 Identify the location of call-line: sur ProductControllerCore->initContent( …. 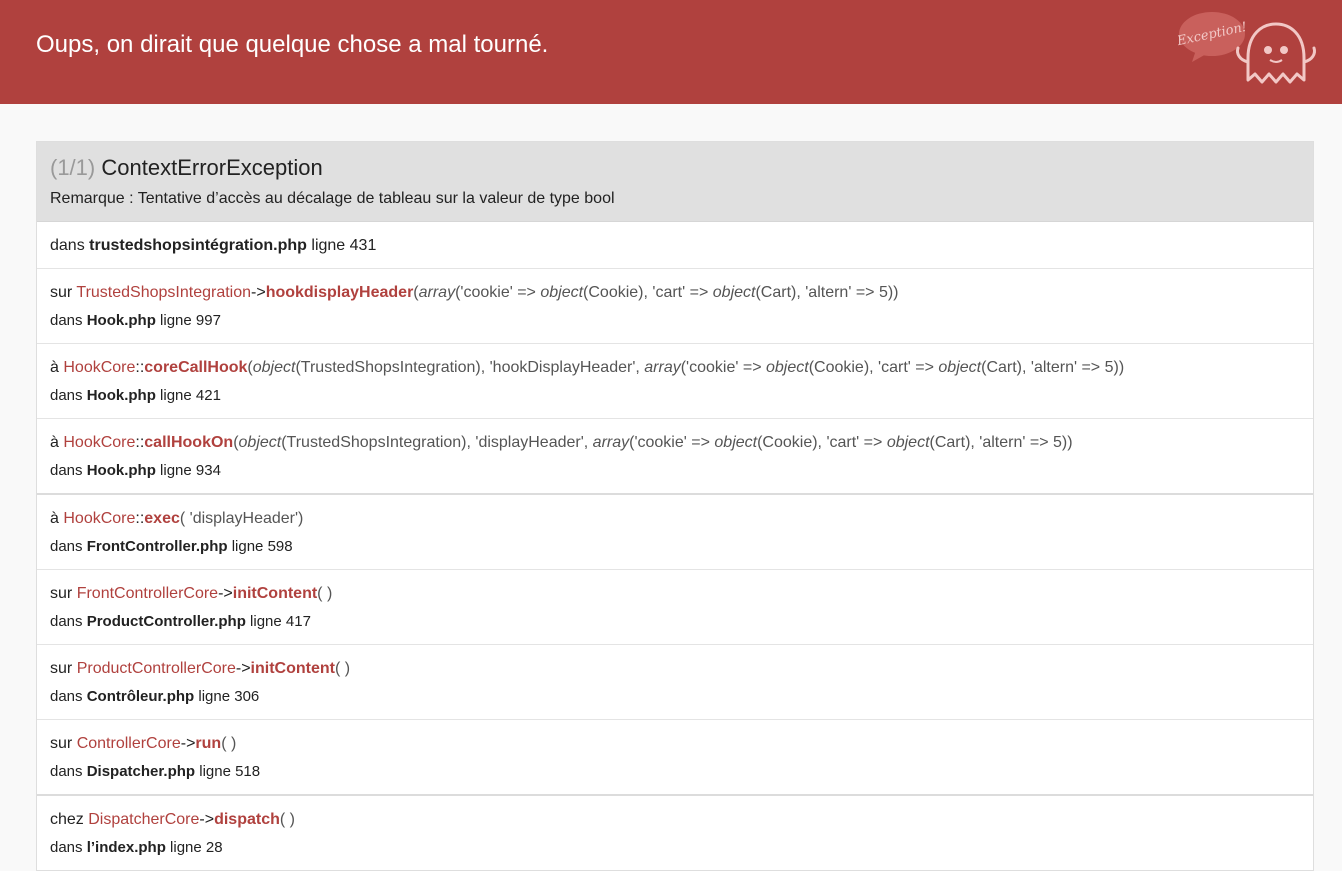
(675, 669).